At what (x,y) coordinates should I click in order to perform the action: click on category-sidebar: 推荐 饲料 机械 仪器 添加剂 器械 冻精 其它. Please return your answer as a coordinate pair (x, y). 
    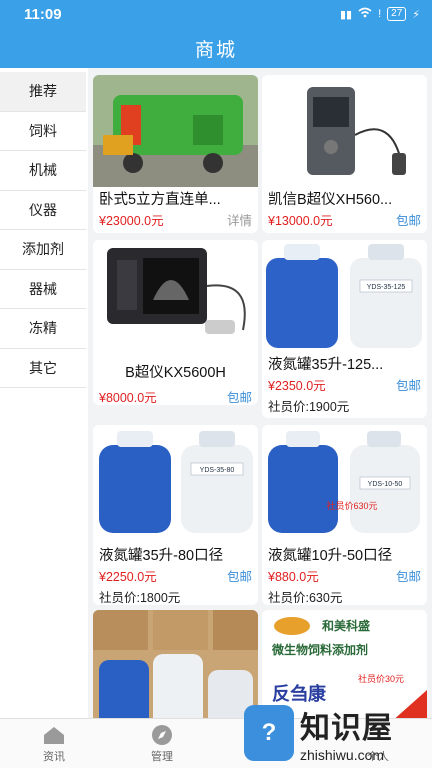
    Looking at the image, I should click on (43, 230).